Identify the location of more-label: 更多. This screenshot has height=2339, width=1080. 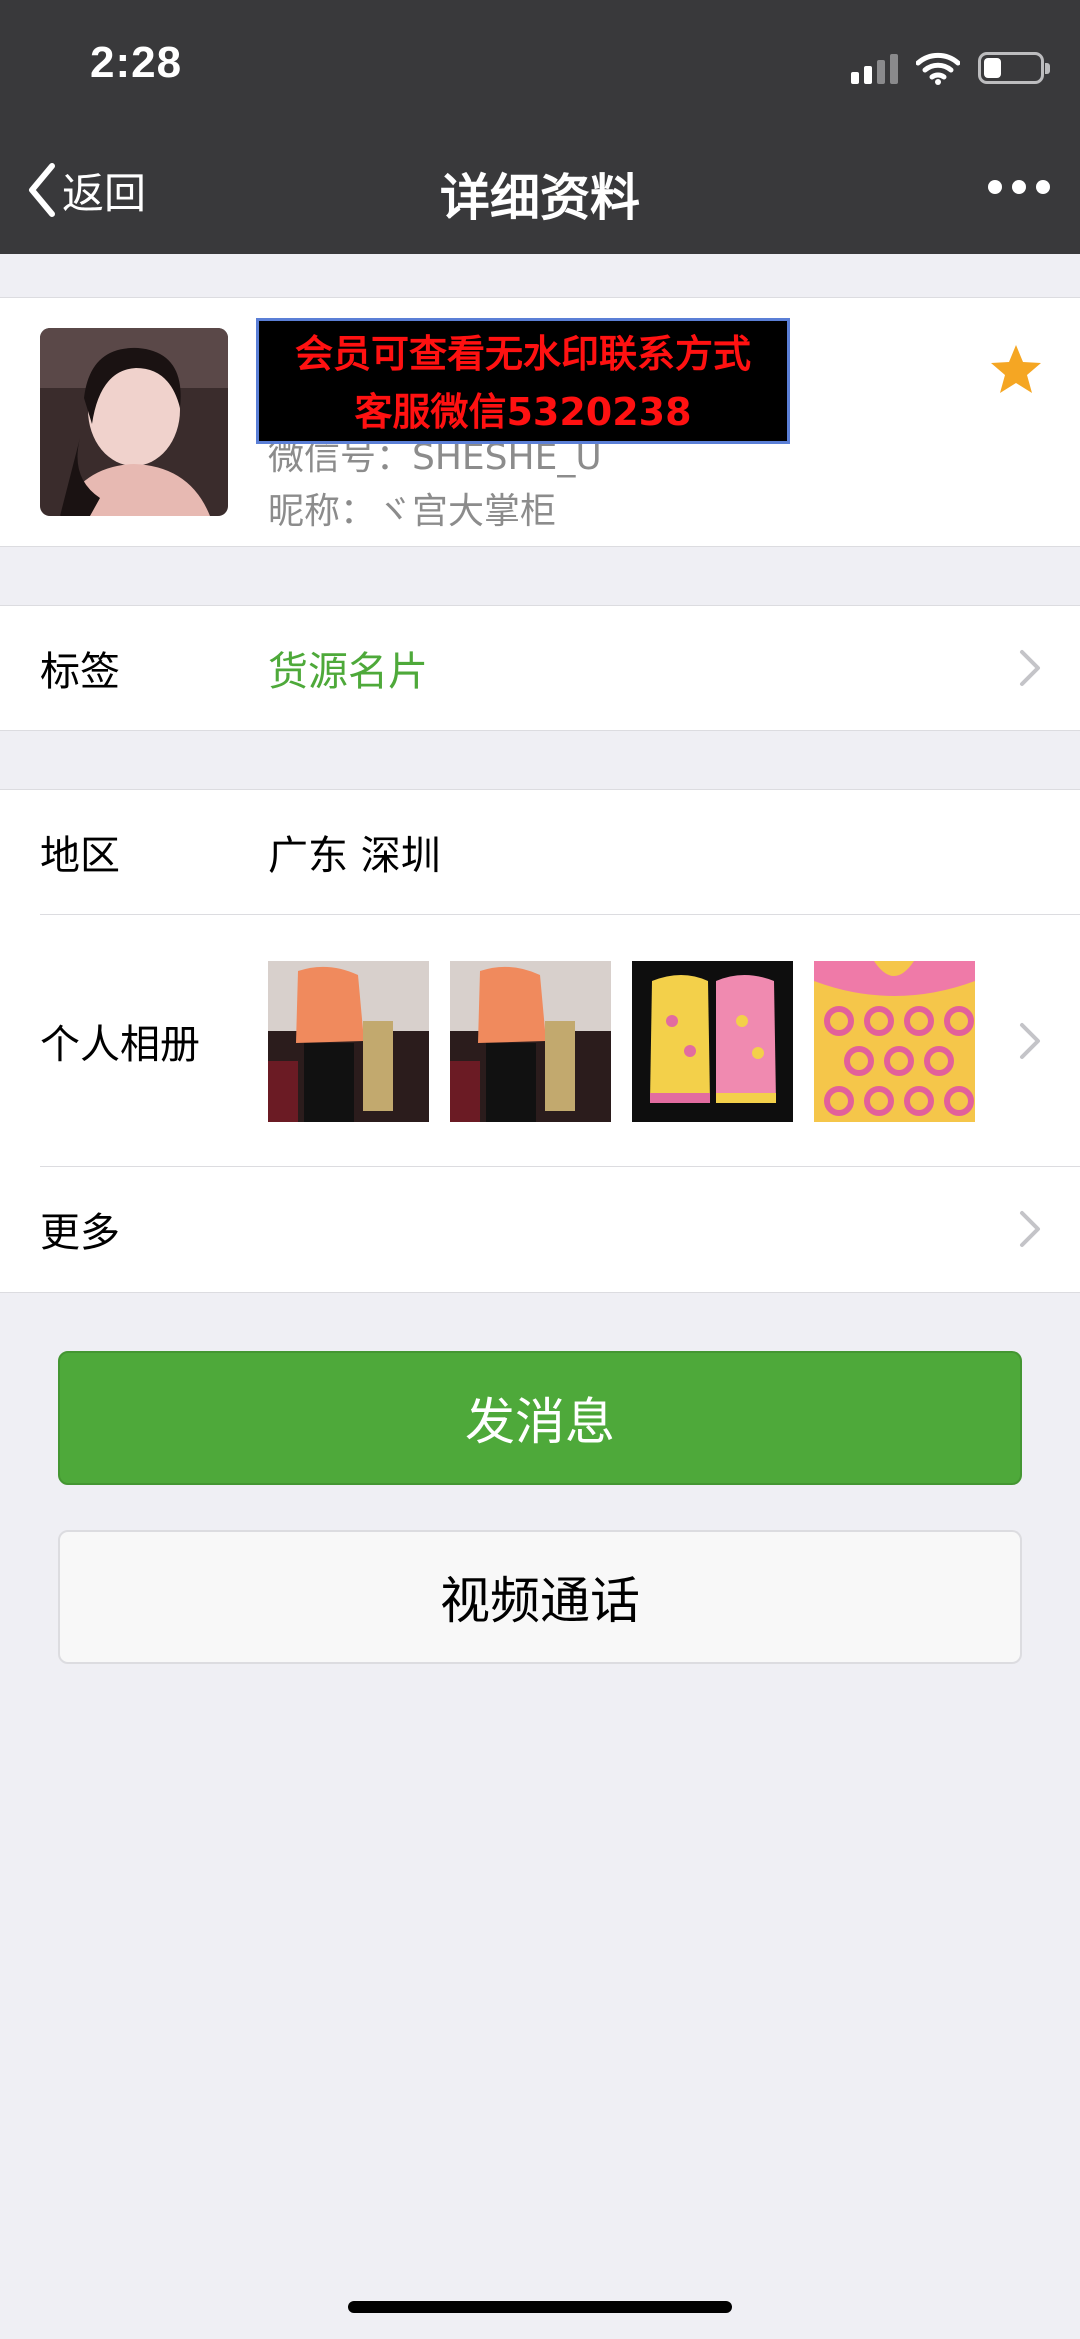
(80, 1233).